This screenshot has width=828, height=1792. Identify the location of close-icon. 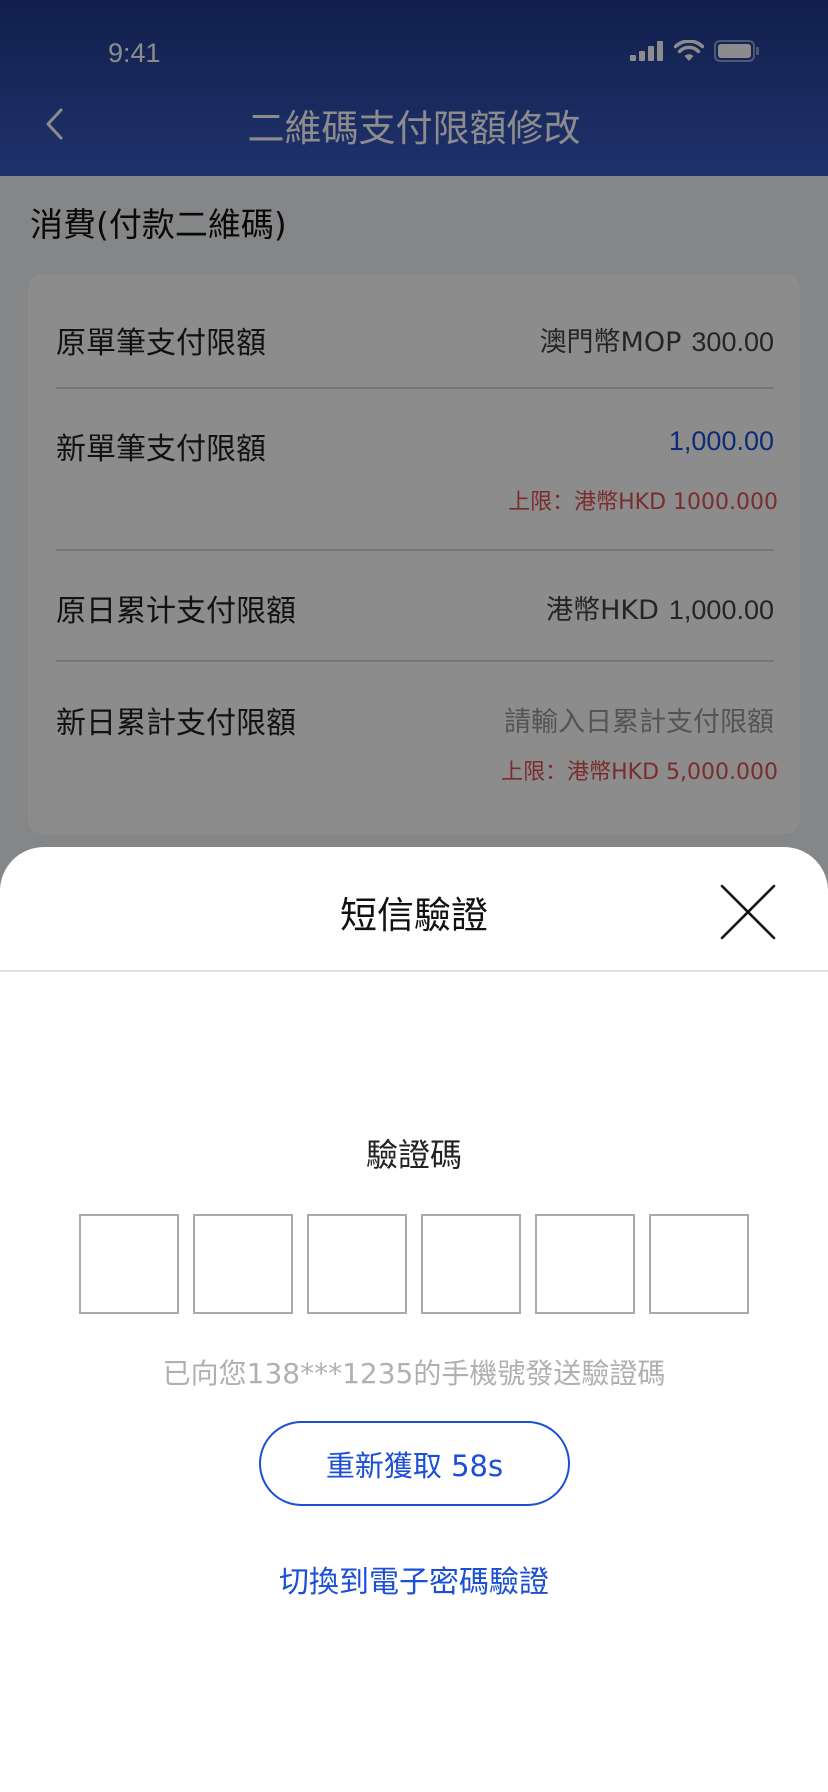
(748, 912).